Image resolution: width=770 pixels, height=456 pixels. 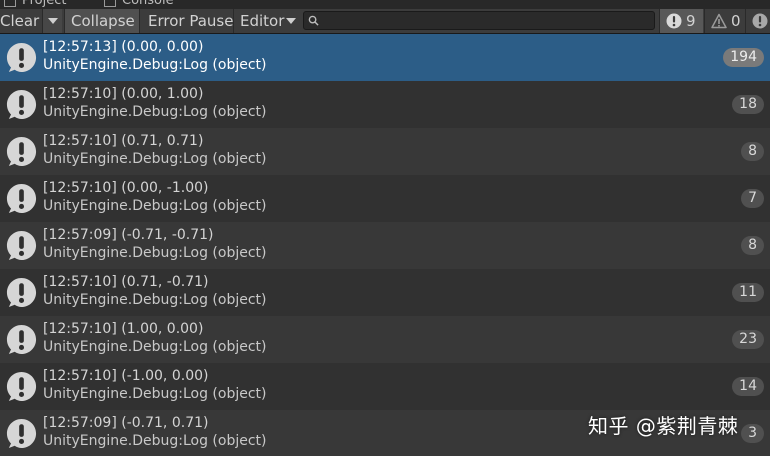 I want to click on error-filter-toggle, so click(x=757, y=21).